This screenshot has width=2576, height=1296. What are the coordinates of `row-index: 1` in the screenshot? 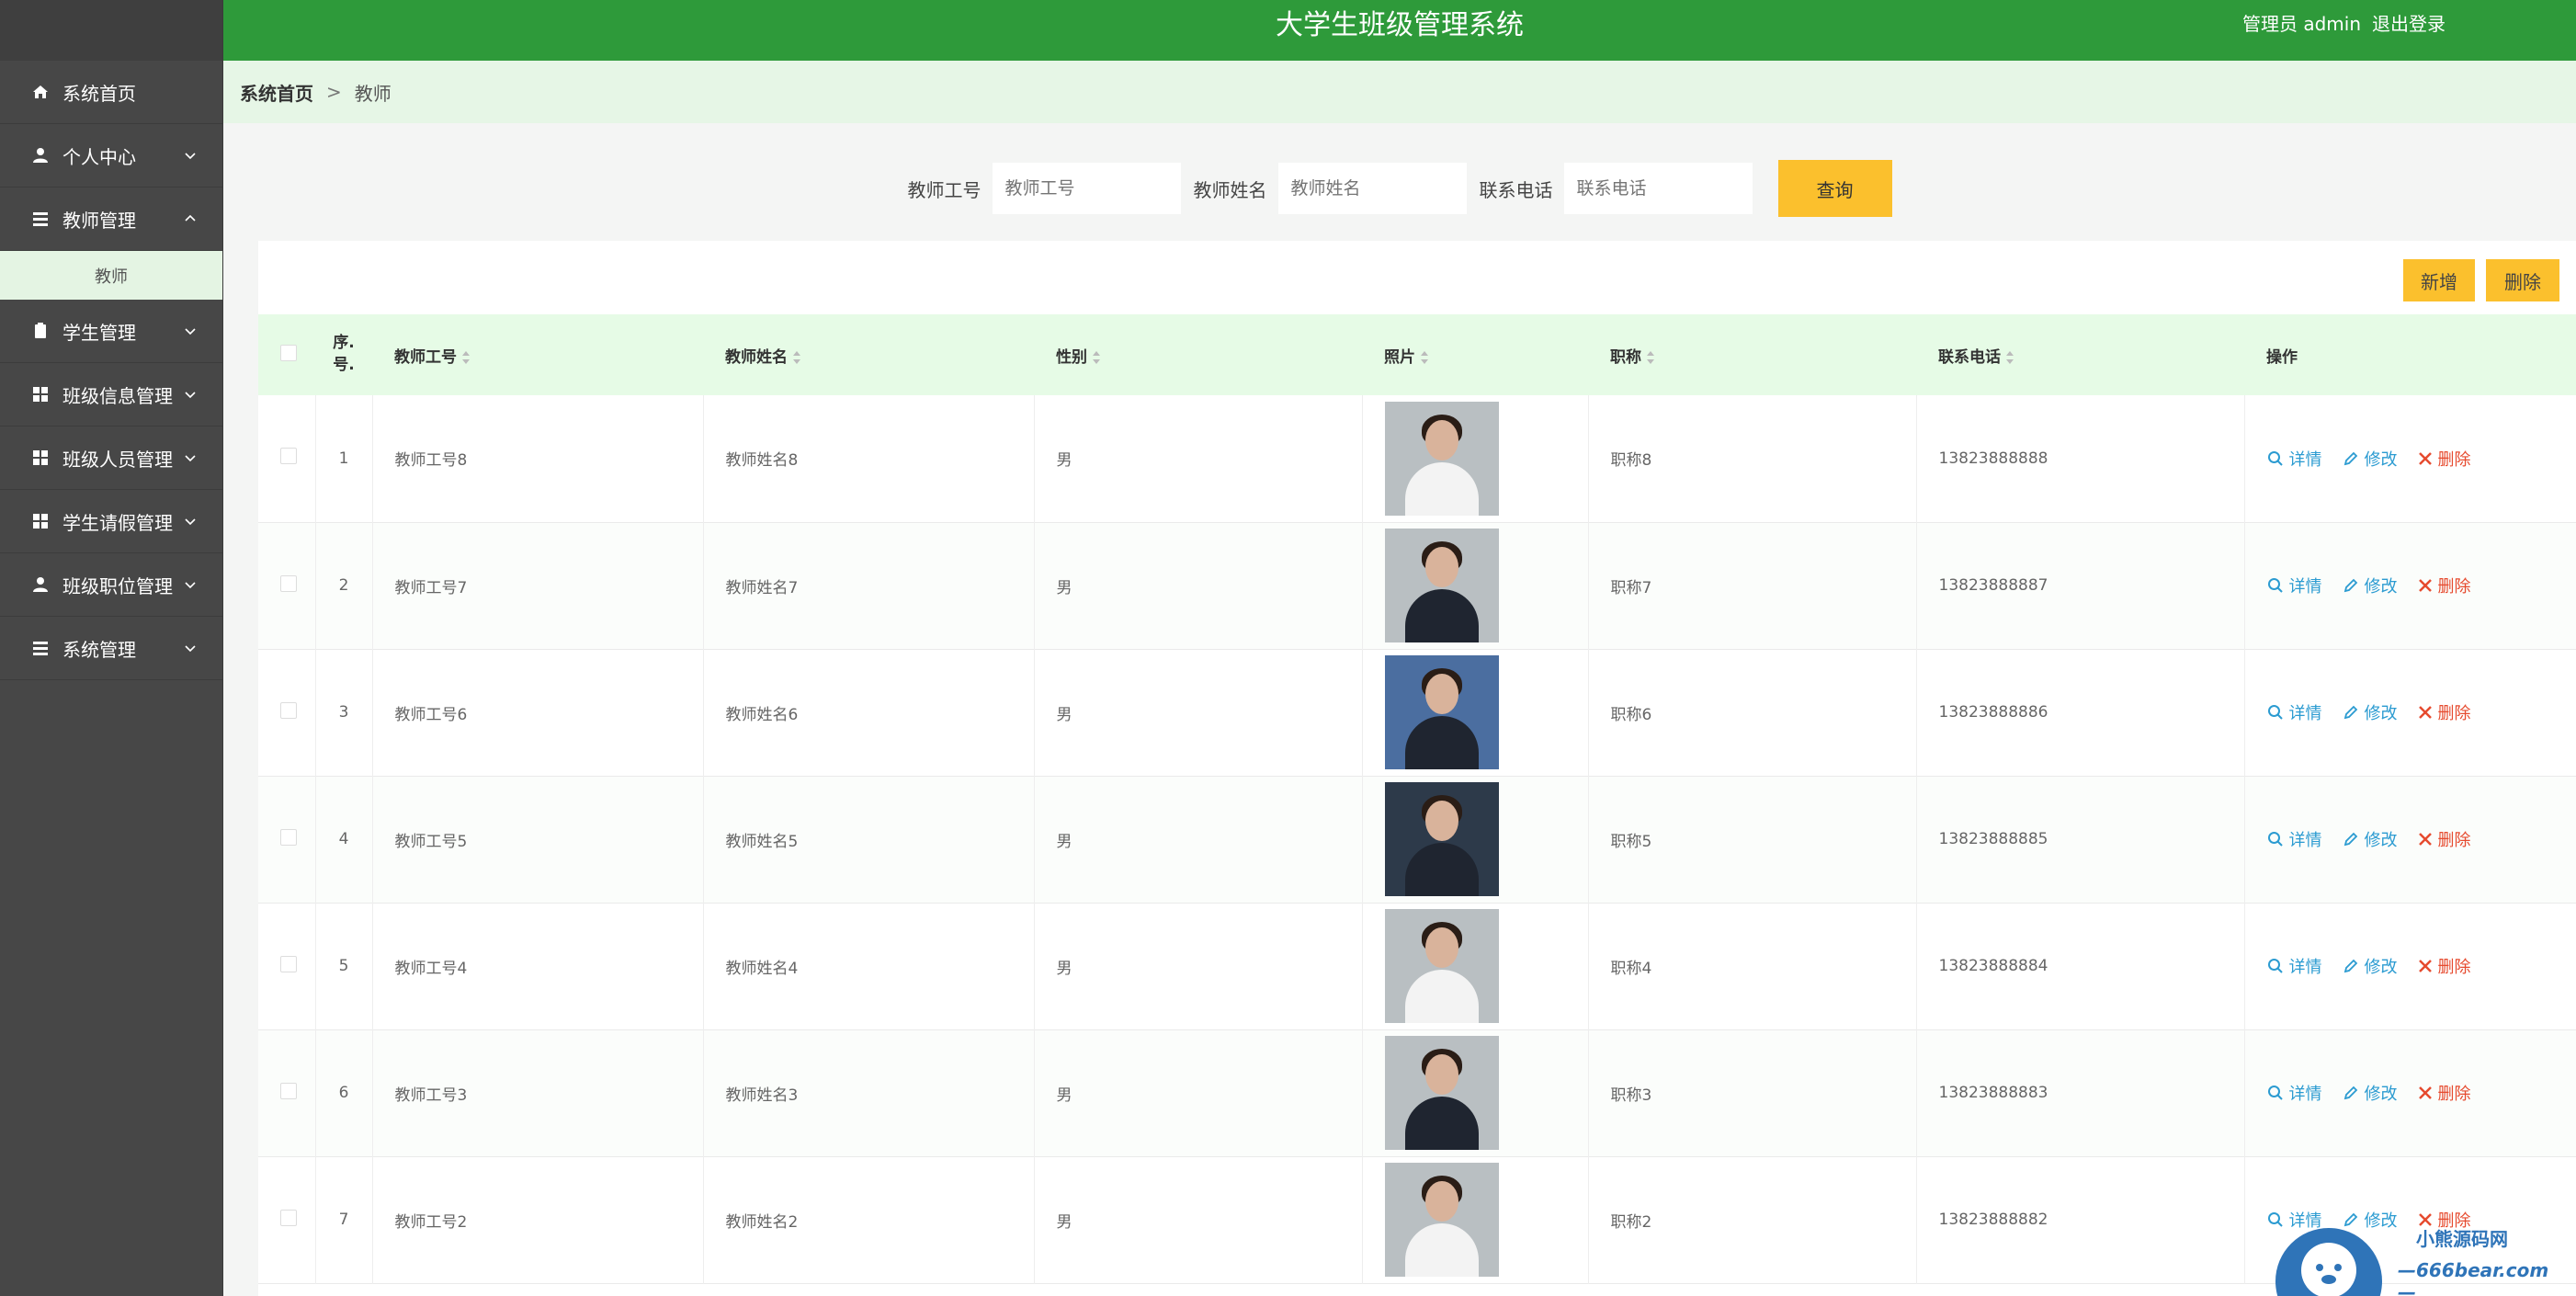 It's located at (344, 458).